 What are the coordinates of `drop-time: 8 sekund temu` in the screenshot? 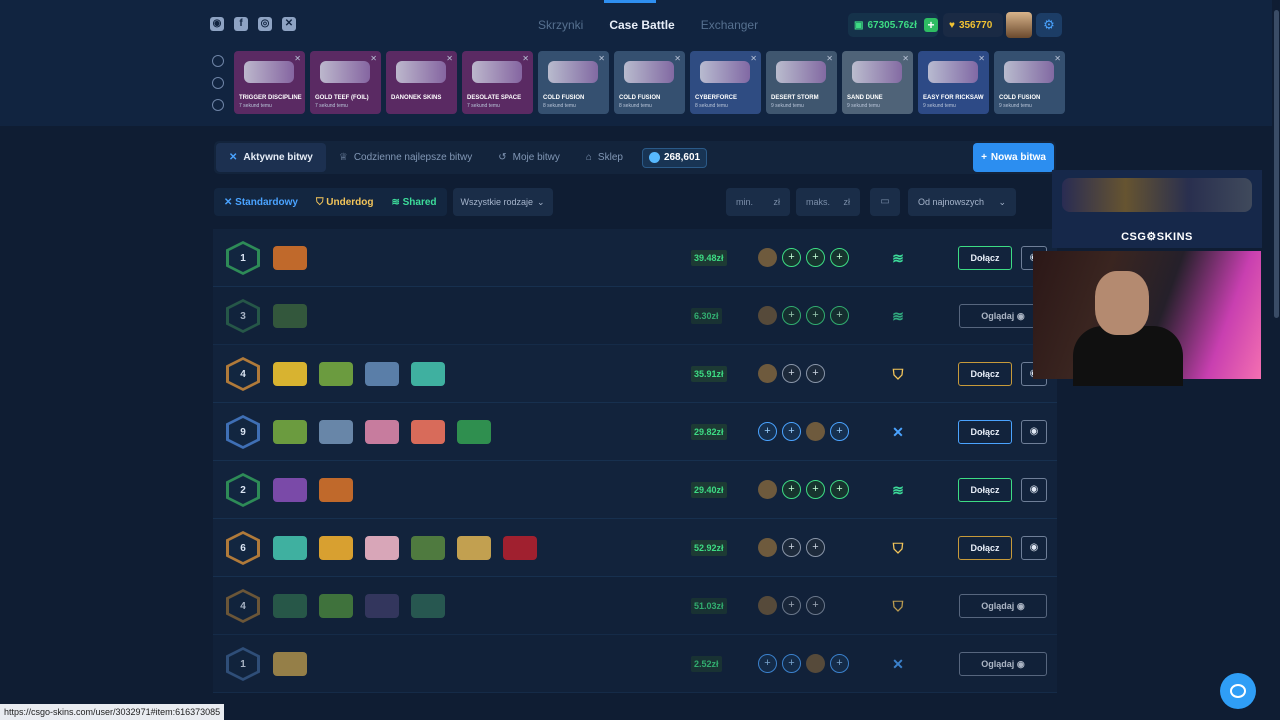 It's located at (635, 106).